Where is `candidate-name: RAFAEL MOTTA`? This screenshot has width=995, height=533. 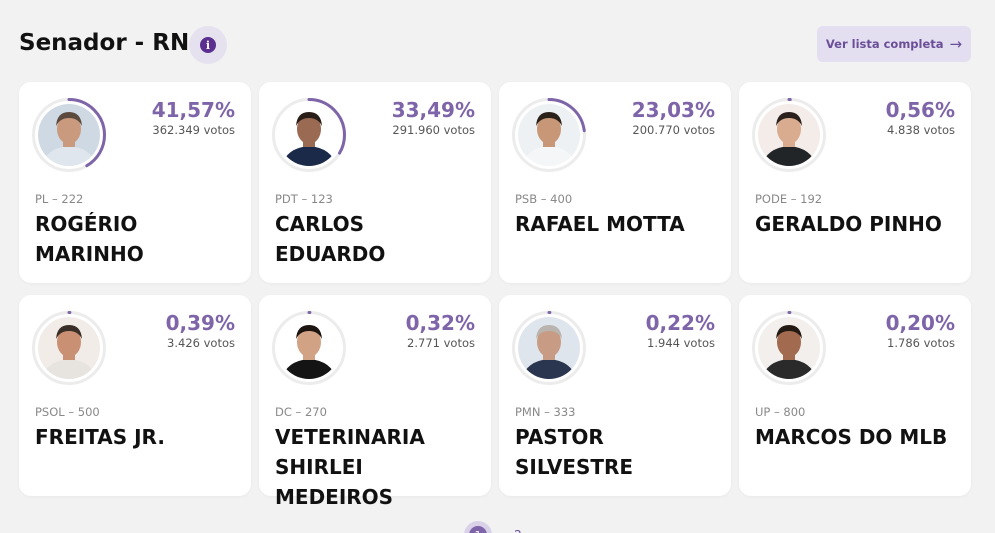 candidate-name: RAFAEL MOTTA is located at coordinates (600, 224).